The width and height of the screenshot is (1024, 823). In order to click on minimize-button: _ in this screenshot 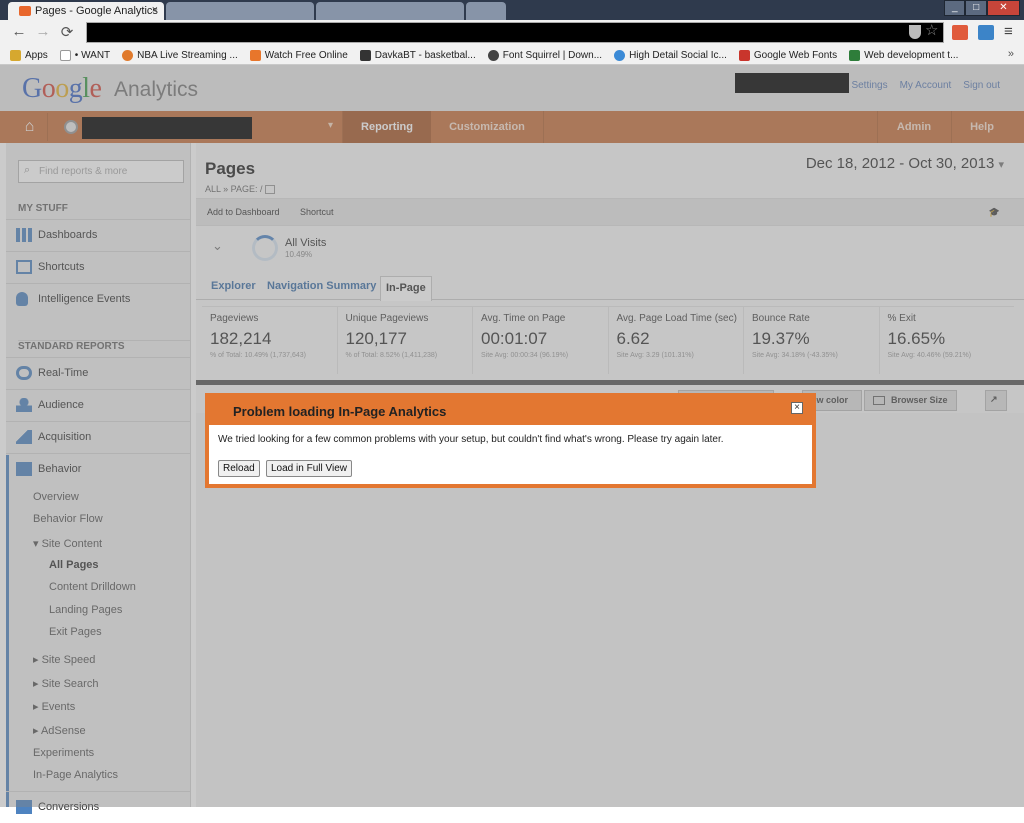, I will do `click(955, 8)`.